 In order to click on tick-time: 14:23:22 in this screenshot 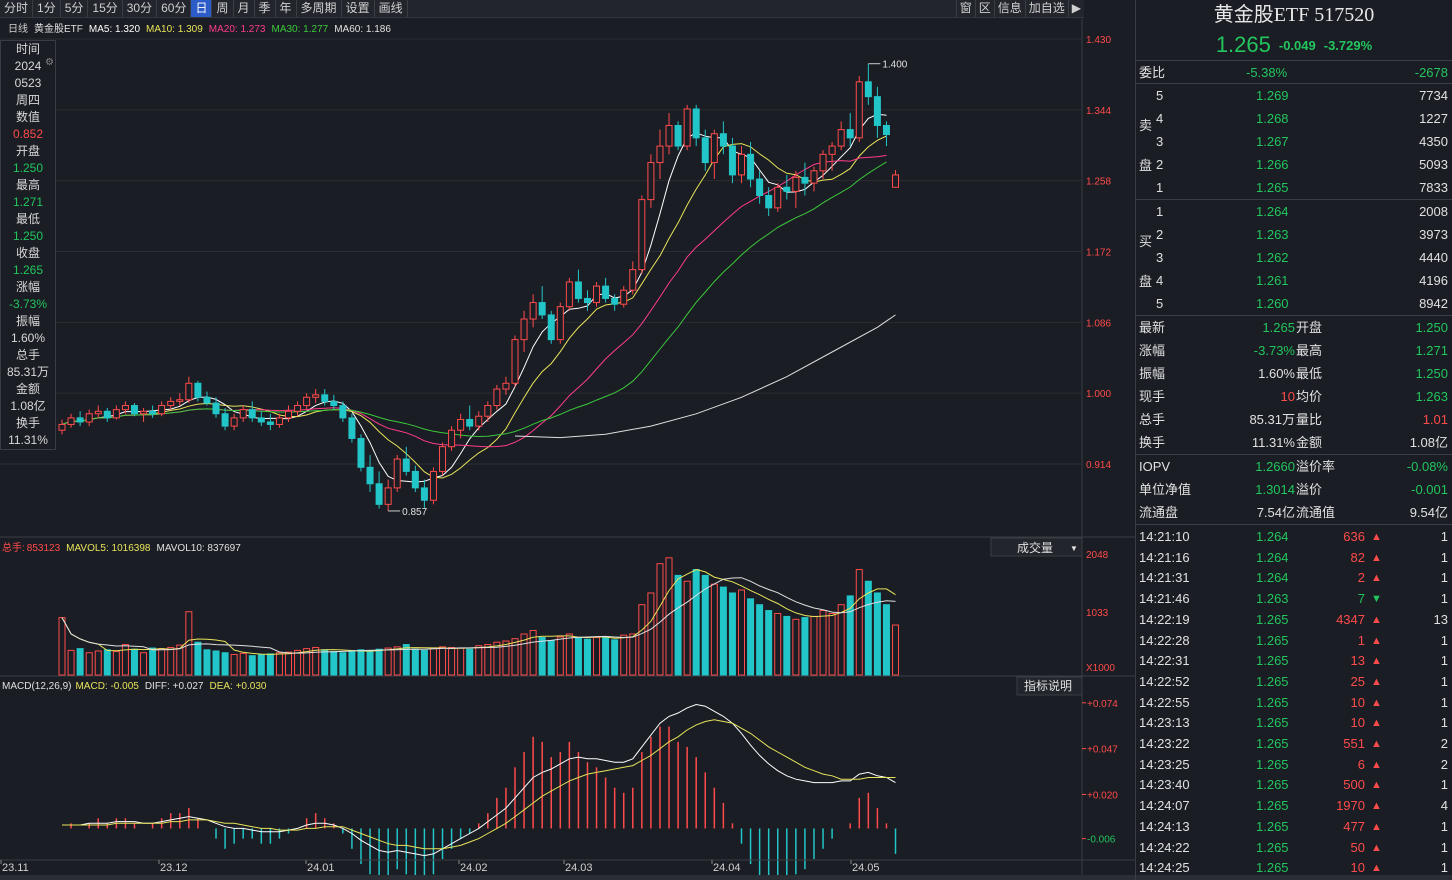, I will do `click(1164, 743)`.